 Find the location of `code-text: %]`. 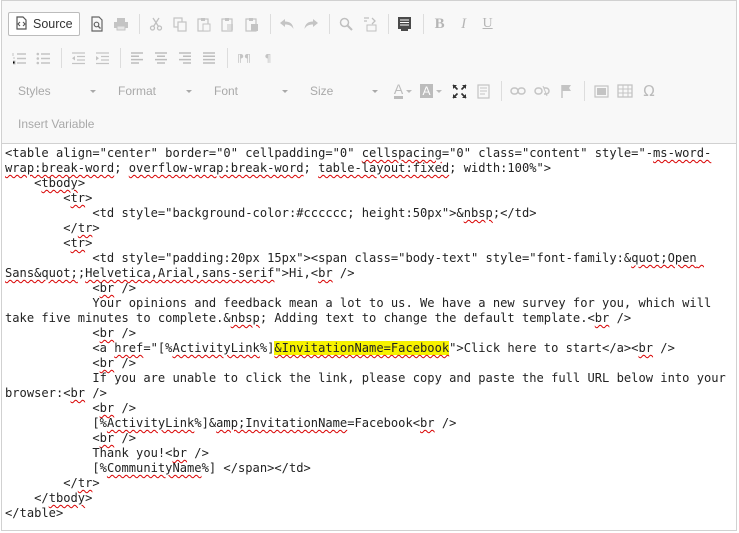

code-text: %] is located at coordinates (267, 348).